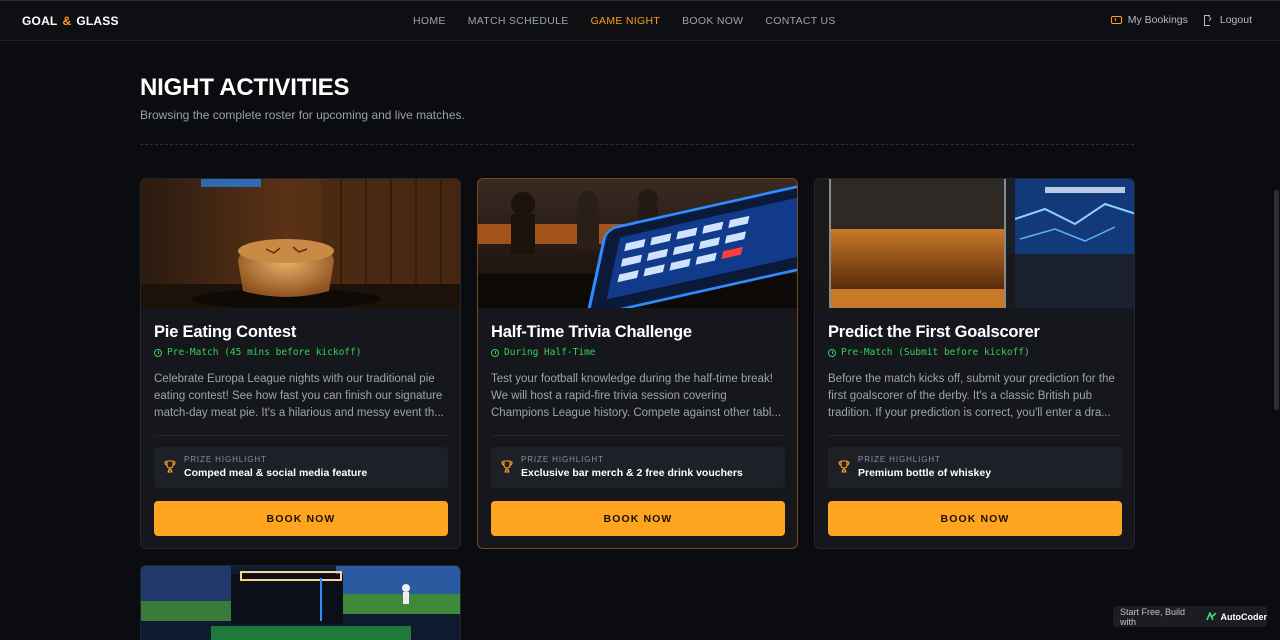  What do you see at coordinates (1208, 18) in the screenshot?
I see `logout-icon` at bounding box center [1208, 18].